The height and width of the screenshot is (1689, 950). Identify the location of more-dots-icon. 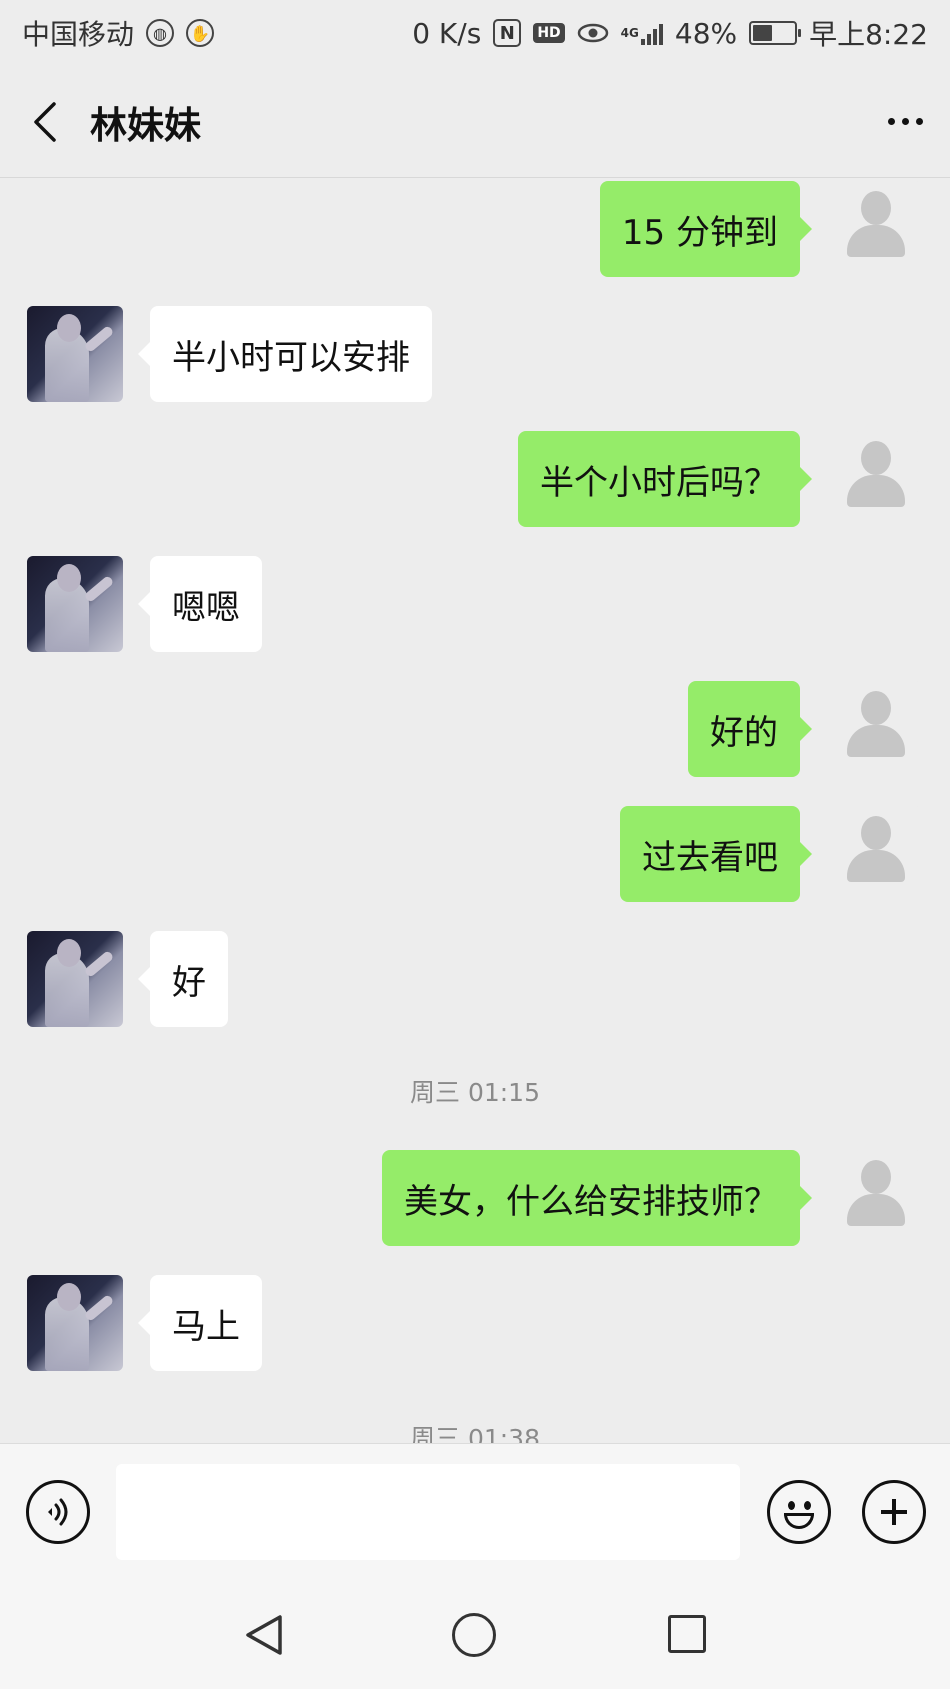
(891, 121).